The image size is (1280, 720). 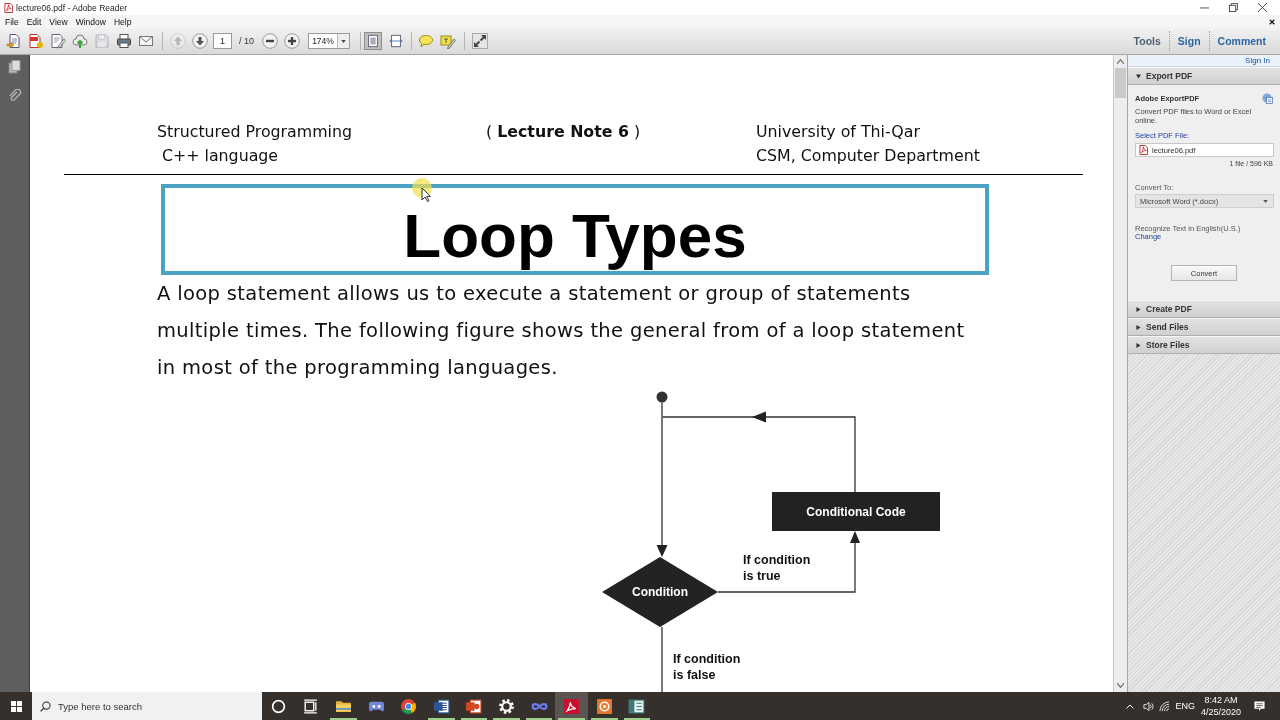 What do you see at coordinates (254, 132) in the screenshot?
I see `header-text: Structured Programming` at bounding box center [254, 132].